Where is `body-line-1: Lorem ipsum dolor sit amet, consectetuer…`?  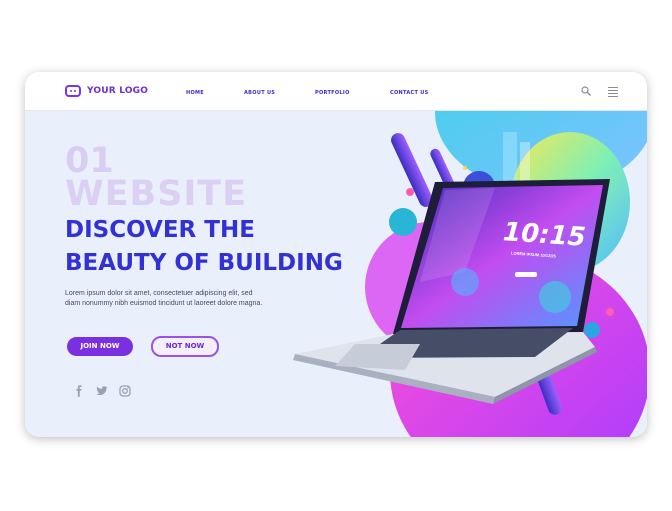 body-line-1: Lorem ipsum dolor sit amet, consectetuer… is located at coordinates (159, 293).